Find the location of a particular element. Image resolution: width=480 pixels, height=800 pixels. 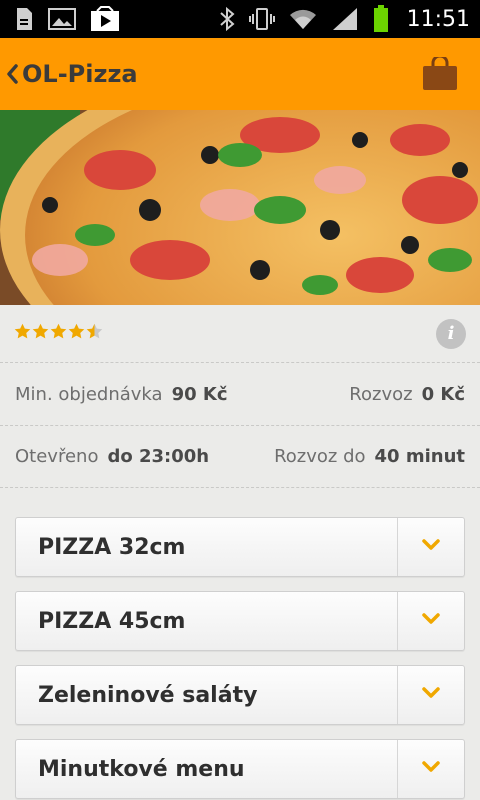

status-bar: 11:51 is located at coordinates (240, 19).